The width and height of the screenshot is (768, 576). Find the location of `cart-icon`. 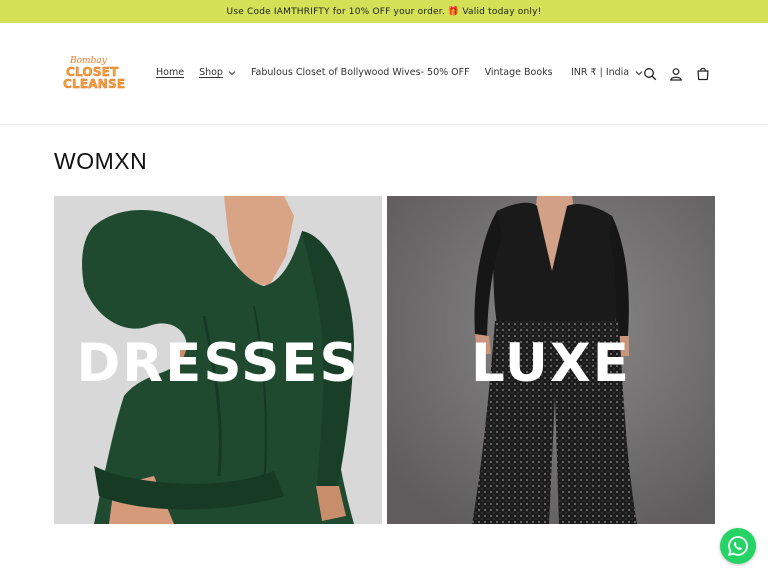

cart-icon is located at coordinates (703, 74).